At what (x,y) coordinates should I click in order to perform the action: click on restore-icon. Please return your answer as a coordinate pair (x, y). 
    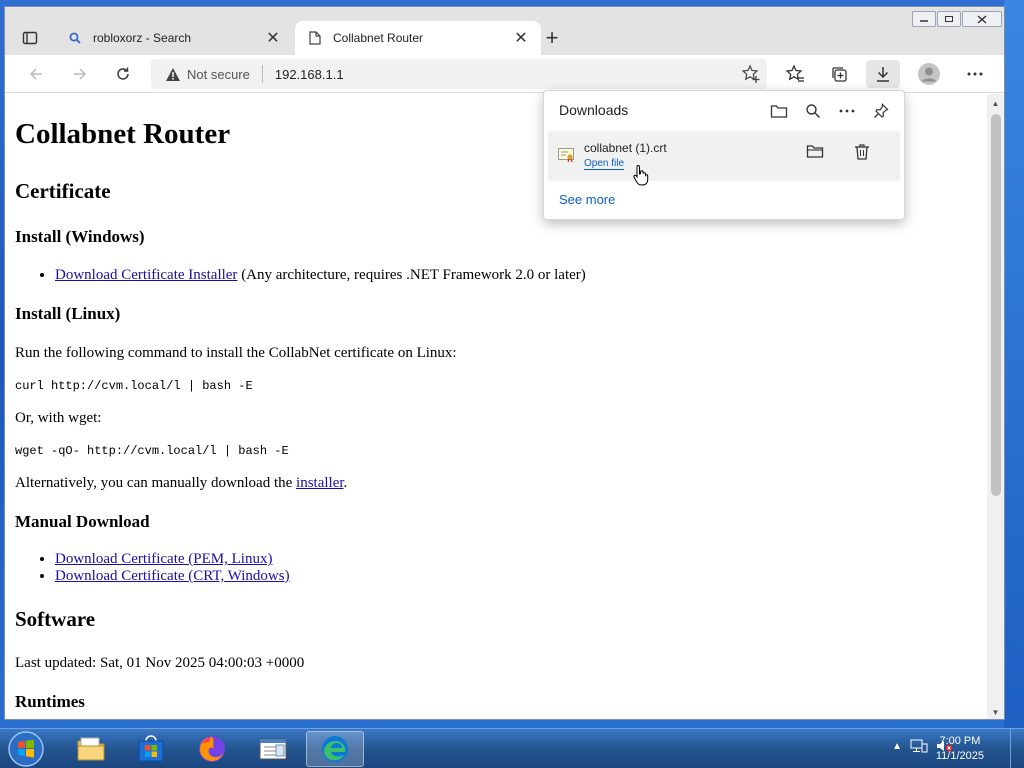
    Looking at the image, I should click on (949, 19).